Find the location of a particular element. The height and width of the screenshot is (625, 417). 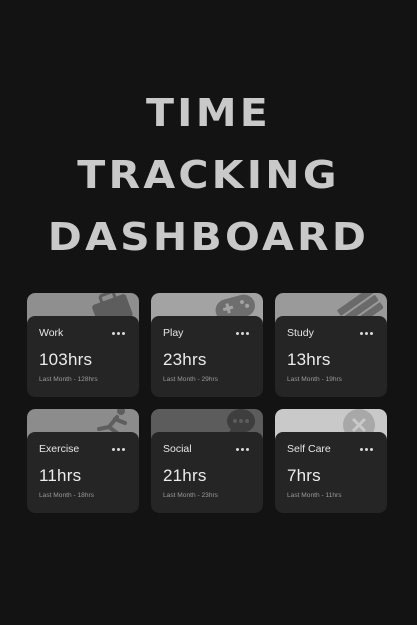

card-self-care: Self Care 7hrs Last Month - 11hrs is located at coordinates (331, 461).